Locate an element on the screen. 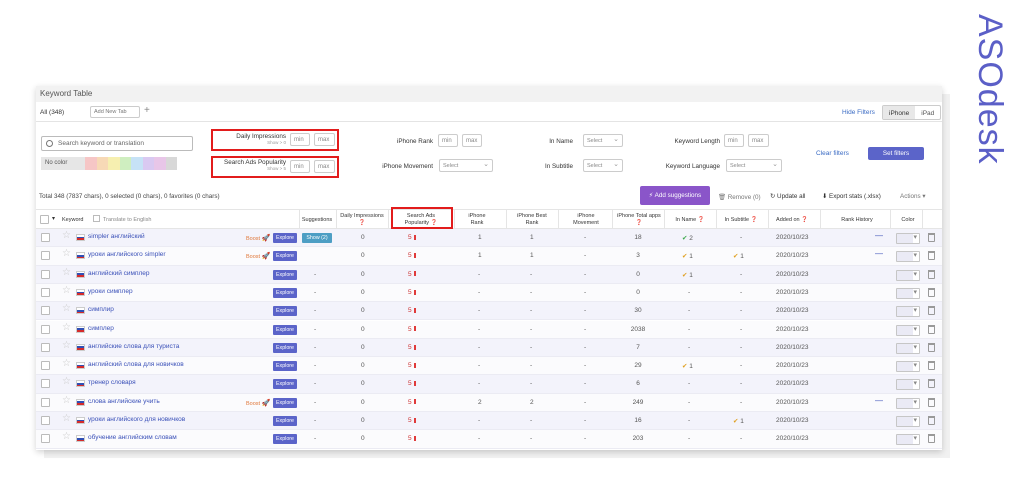 Image resolution: width=1024 pixels, height=491 pixels. keyword-link: тренер словаря is located at coordinates (112, 382).